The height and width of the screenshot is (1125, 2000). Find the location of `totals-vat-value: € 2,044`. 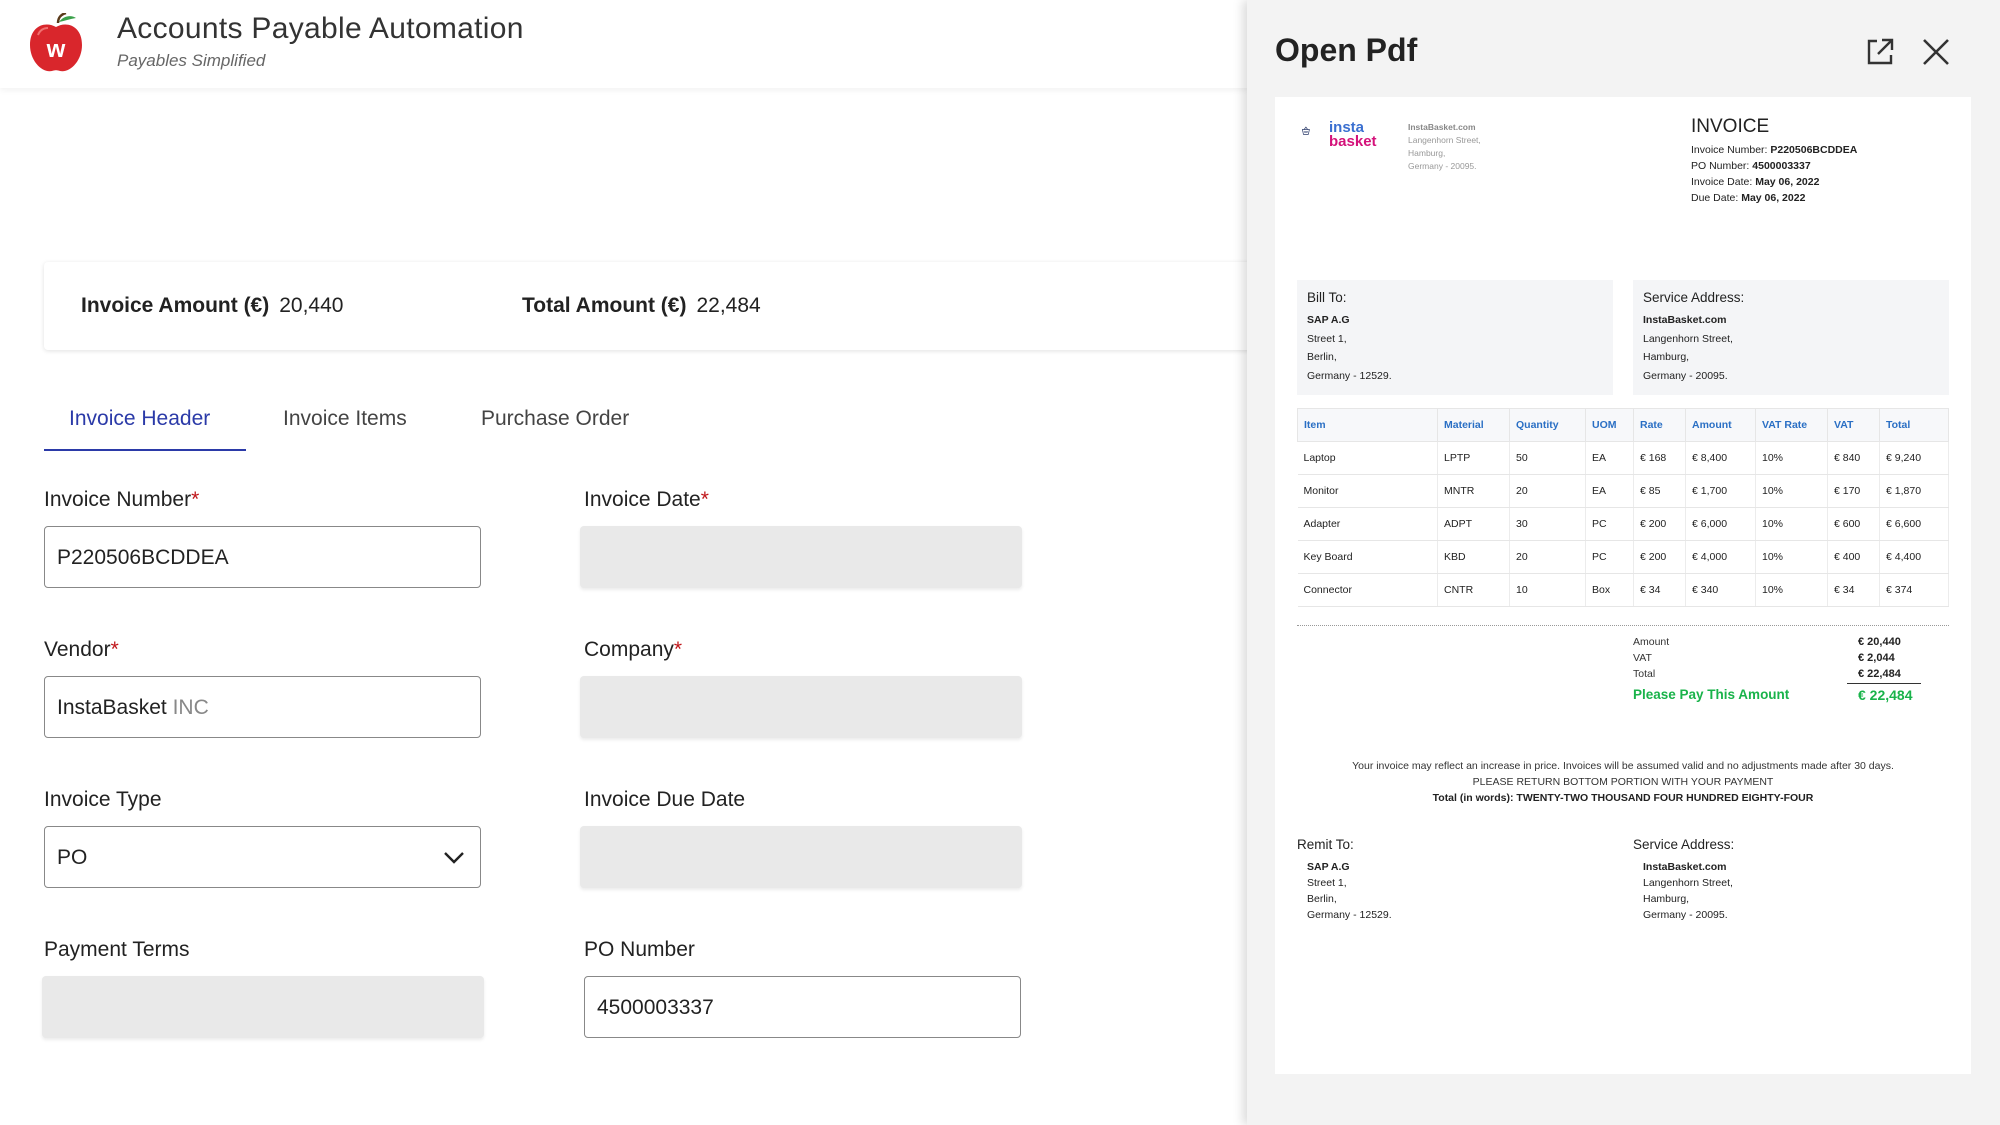

totals-vat-value: € 2,044 is located at coordinates (1876, 658).